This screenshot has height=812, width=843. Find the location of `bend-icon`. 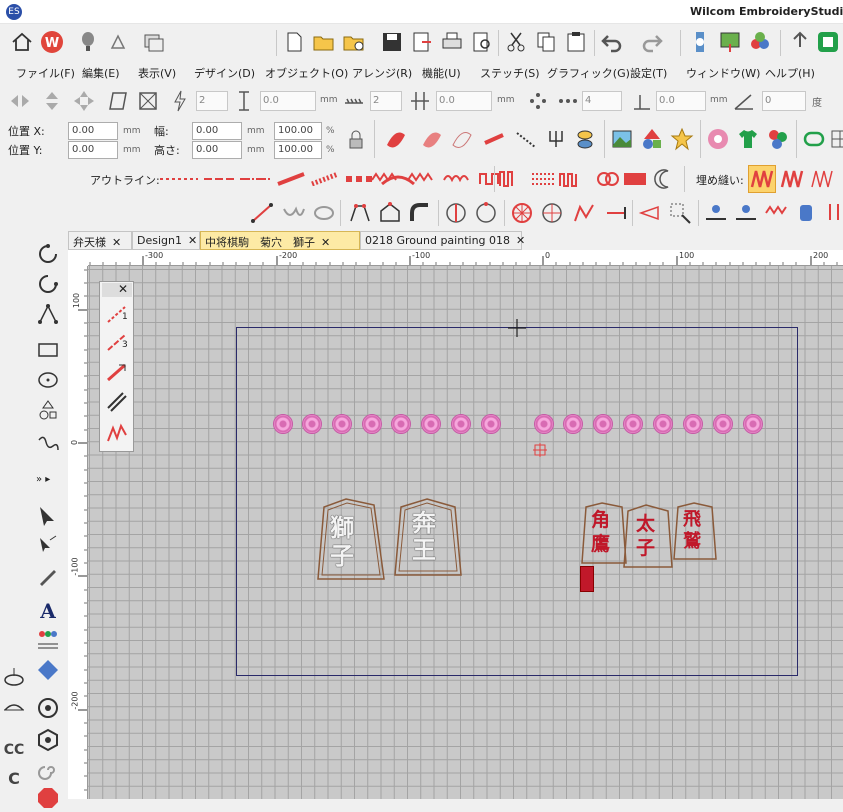

bend-icon is located at coordinates (420, 213).